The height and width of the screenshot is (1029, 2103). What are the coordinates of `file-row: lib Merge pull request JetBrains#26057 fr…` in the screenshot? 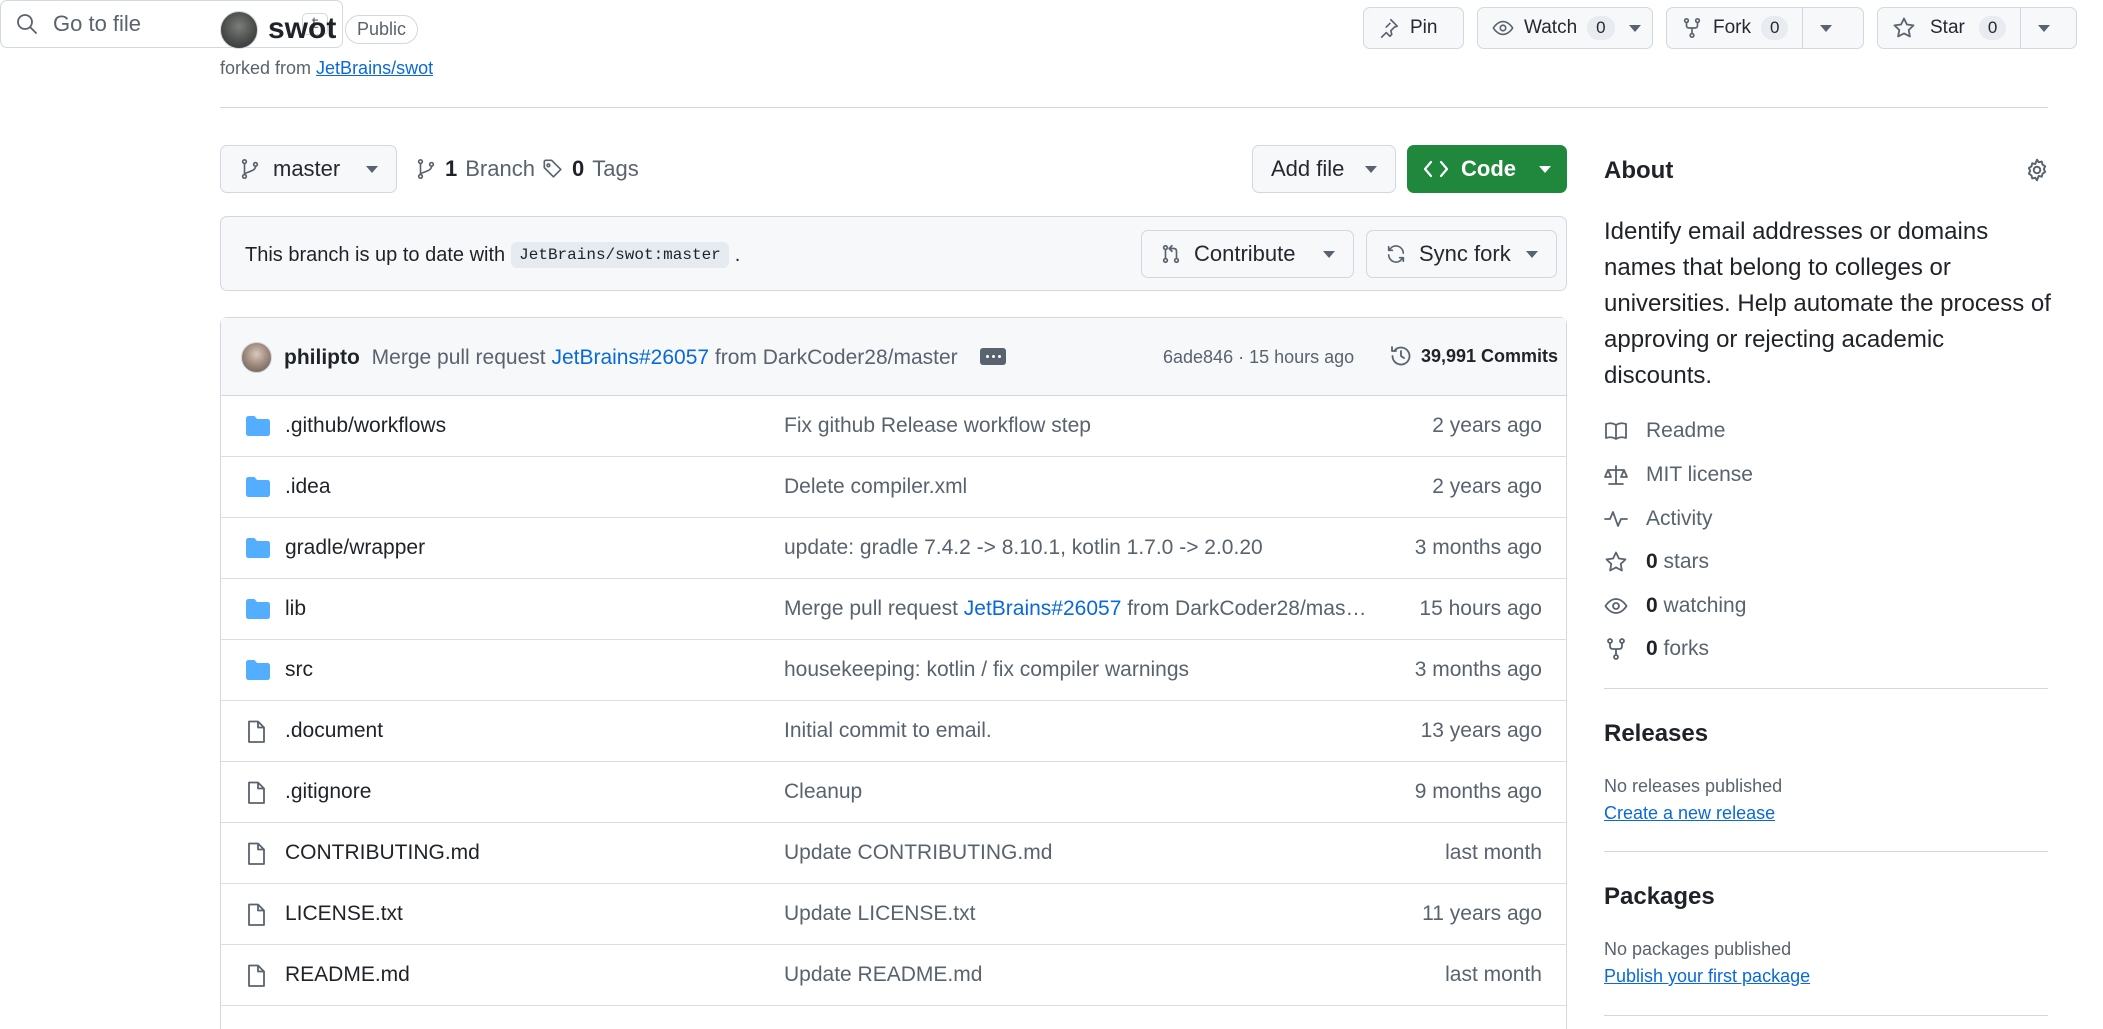 It's located at (893, 609).